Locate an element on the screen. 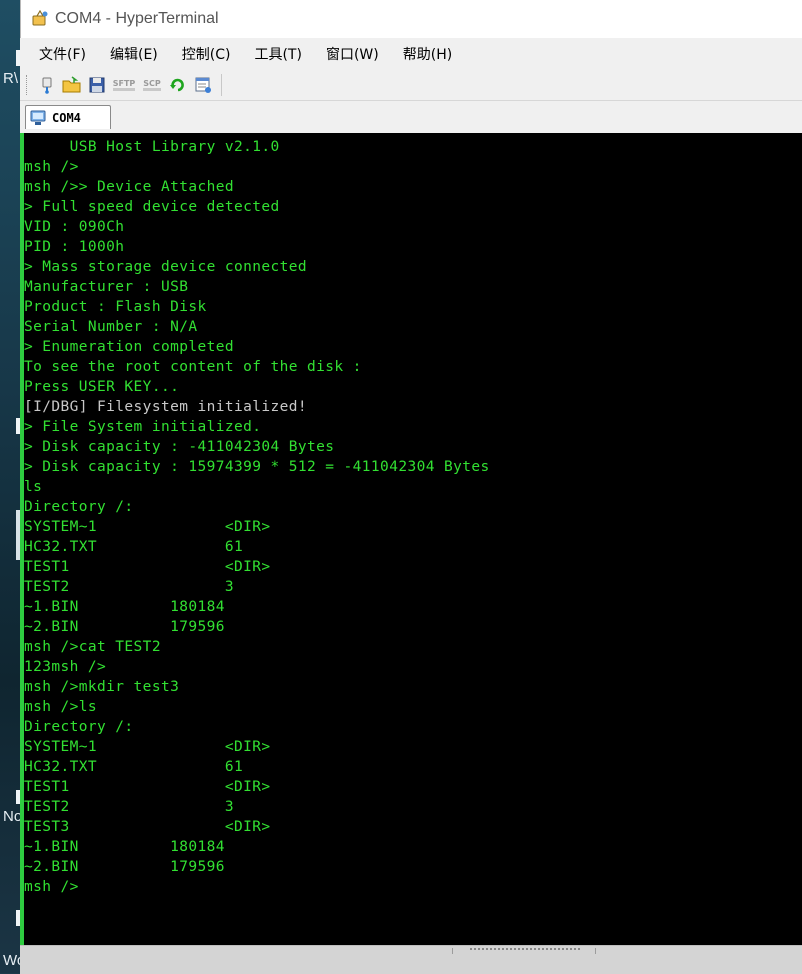 The width and height of the screenshot is (802, 974). menu-window: 窗口(W) is located at coordinates (352, 54).